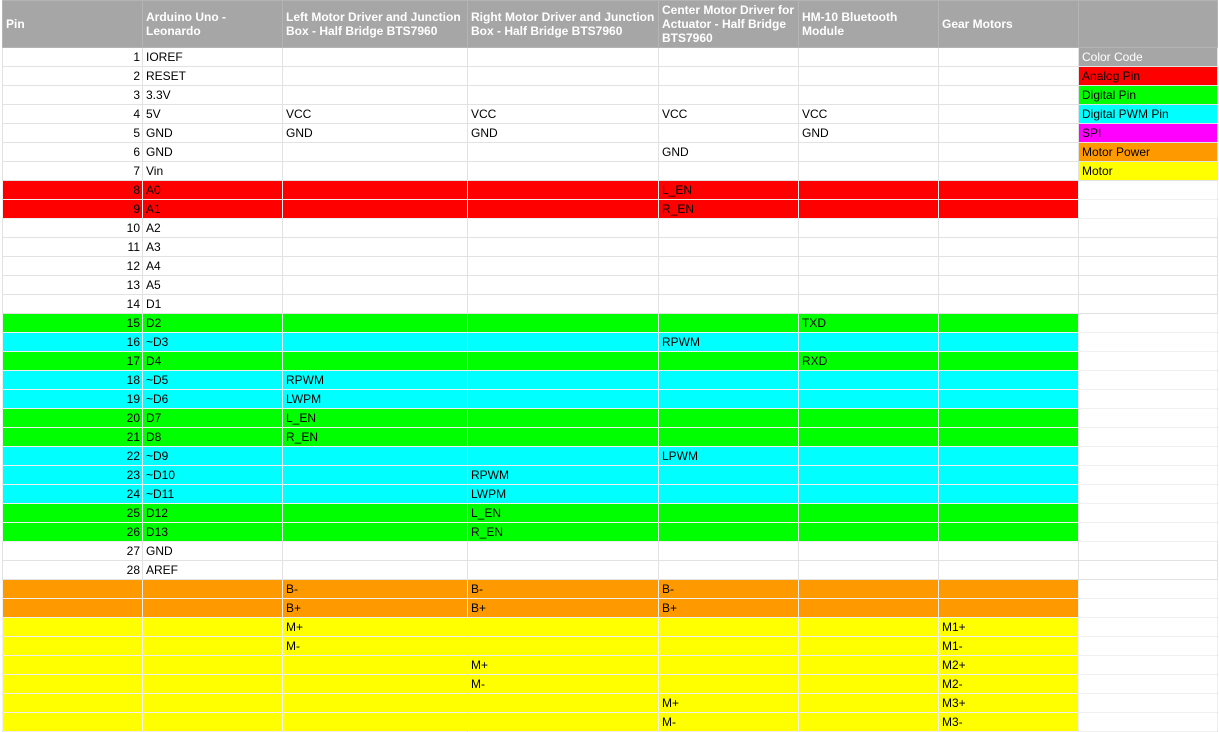 This screenshot has width=1219, height=732. What do you see at coordinates (1008, 703) in the screenshot?
I see `cell-gear-motors: M3+` at bounding box center [1008, 703].